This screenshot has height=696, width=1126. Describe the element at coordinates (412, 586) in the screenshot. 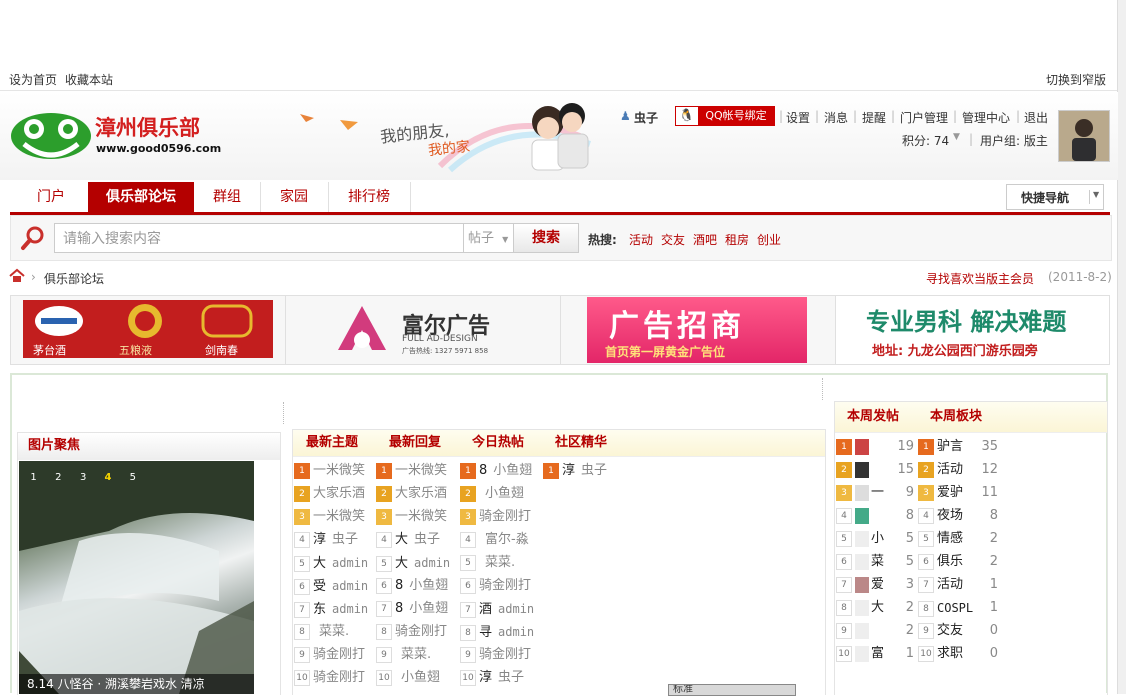

I see `thread-row: 6 8 小鱼翅` at that location.